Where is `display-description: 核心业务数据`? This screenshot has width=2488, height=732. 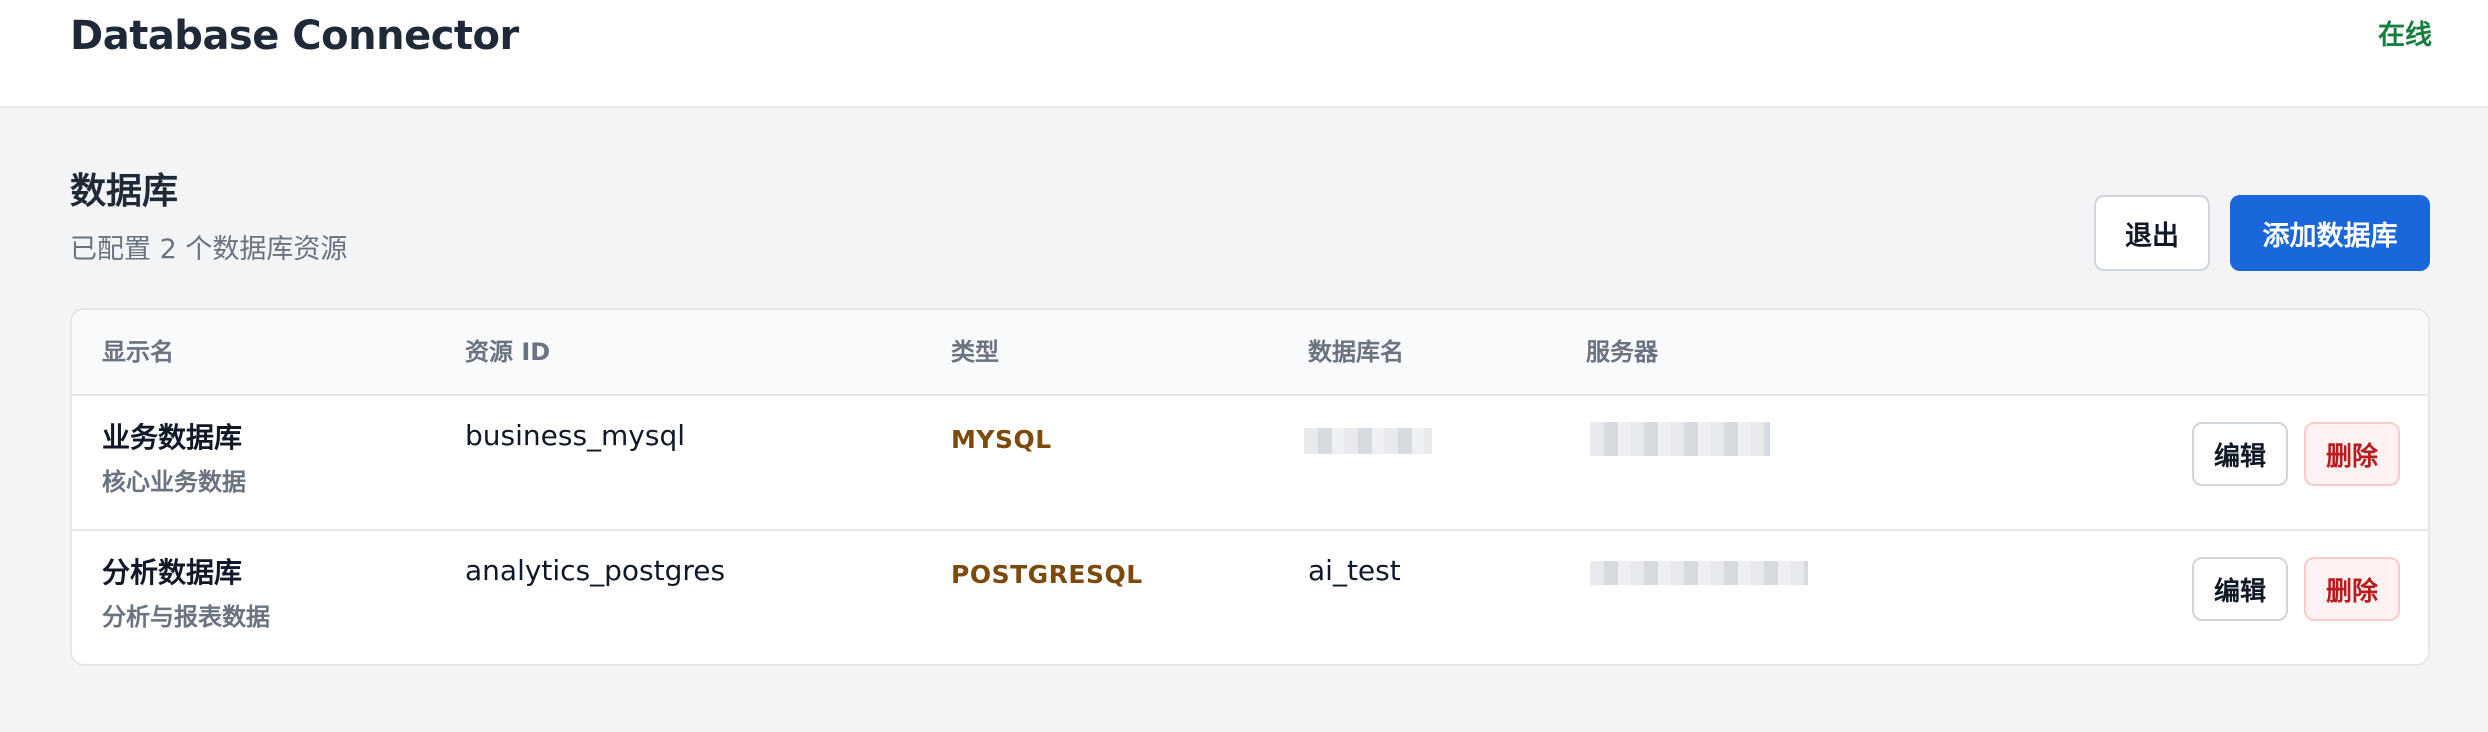 display-description: 核心业务数据 is located at coordinates (174, 482).